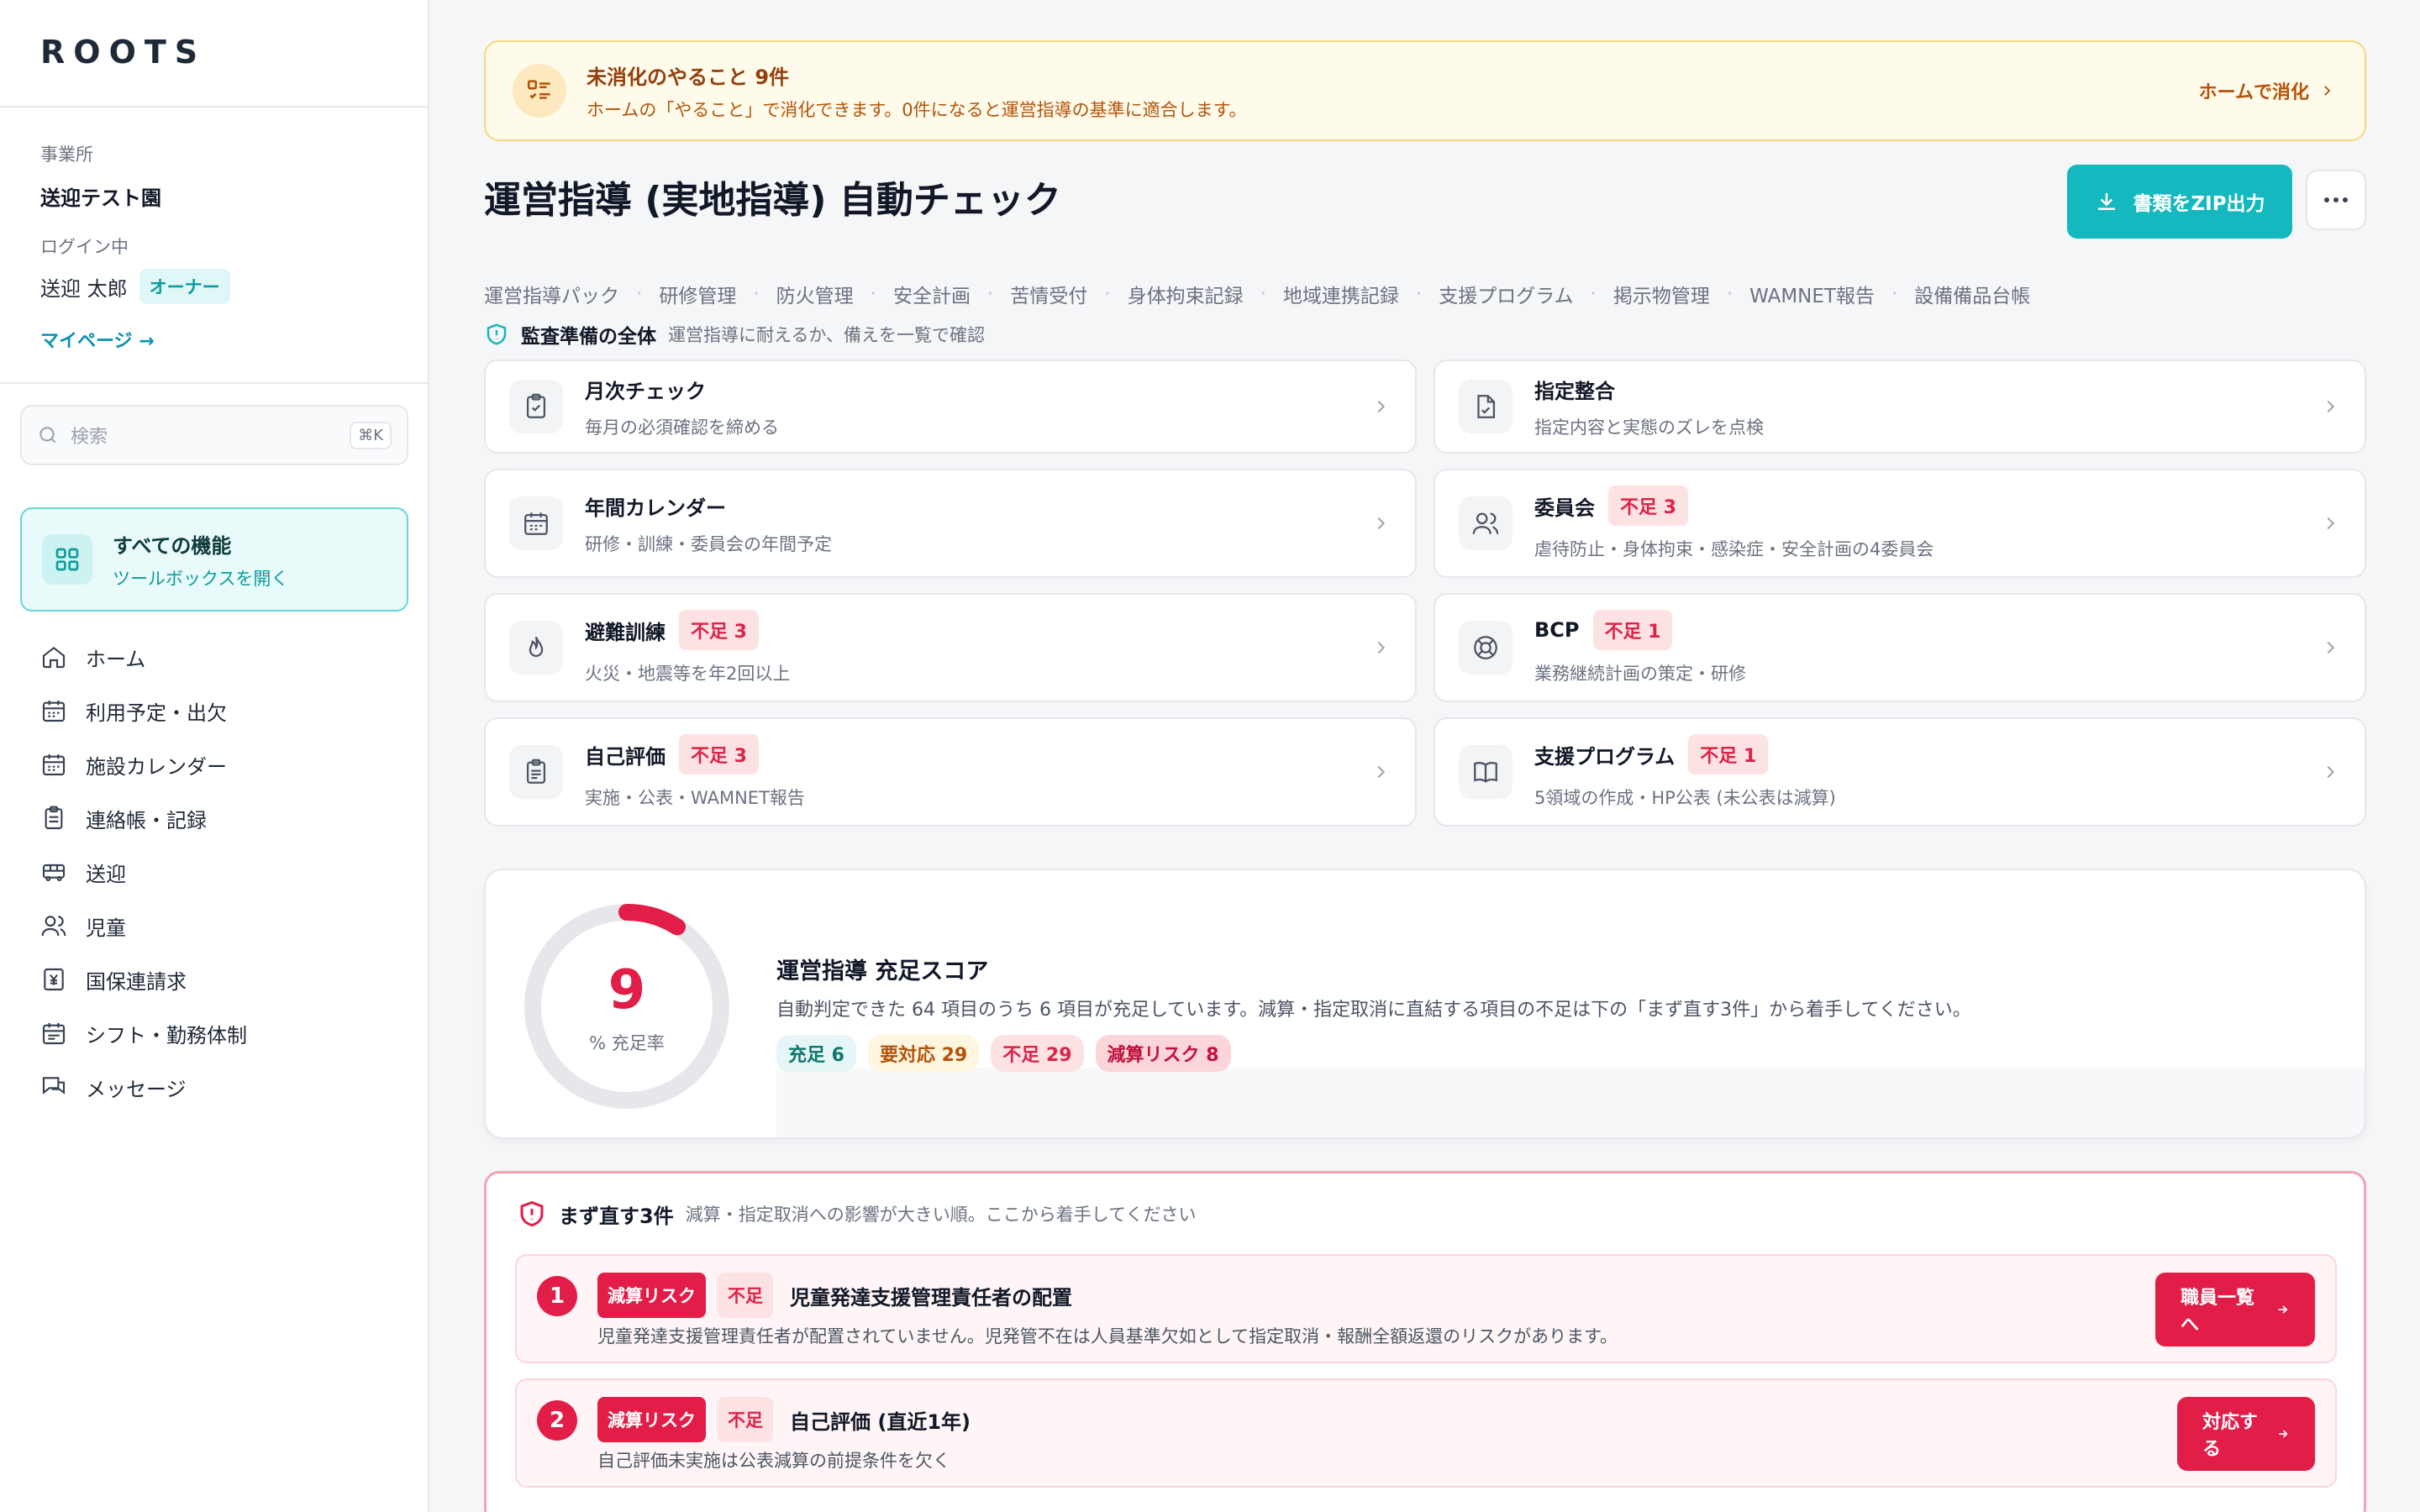 This screenshot has width=2420, height=1512. I want to click on subnav-link: 運営指導パック, so click(552, 294).